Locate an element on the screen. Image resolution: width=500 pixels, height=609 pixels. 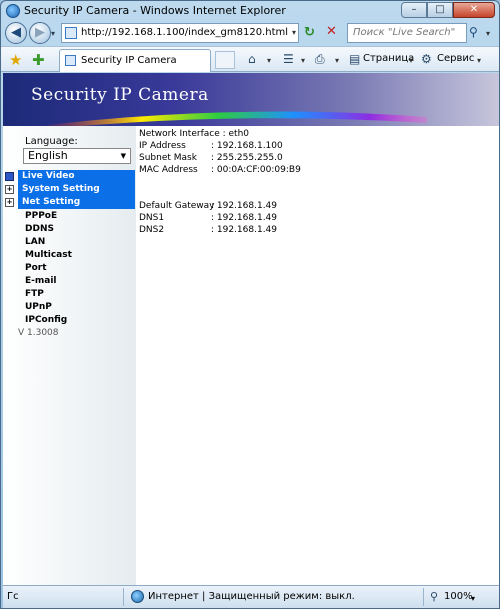
submenu-multicast: Multicast is located at coordinates (48, 255).